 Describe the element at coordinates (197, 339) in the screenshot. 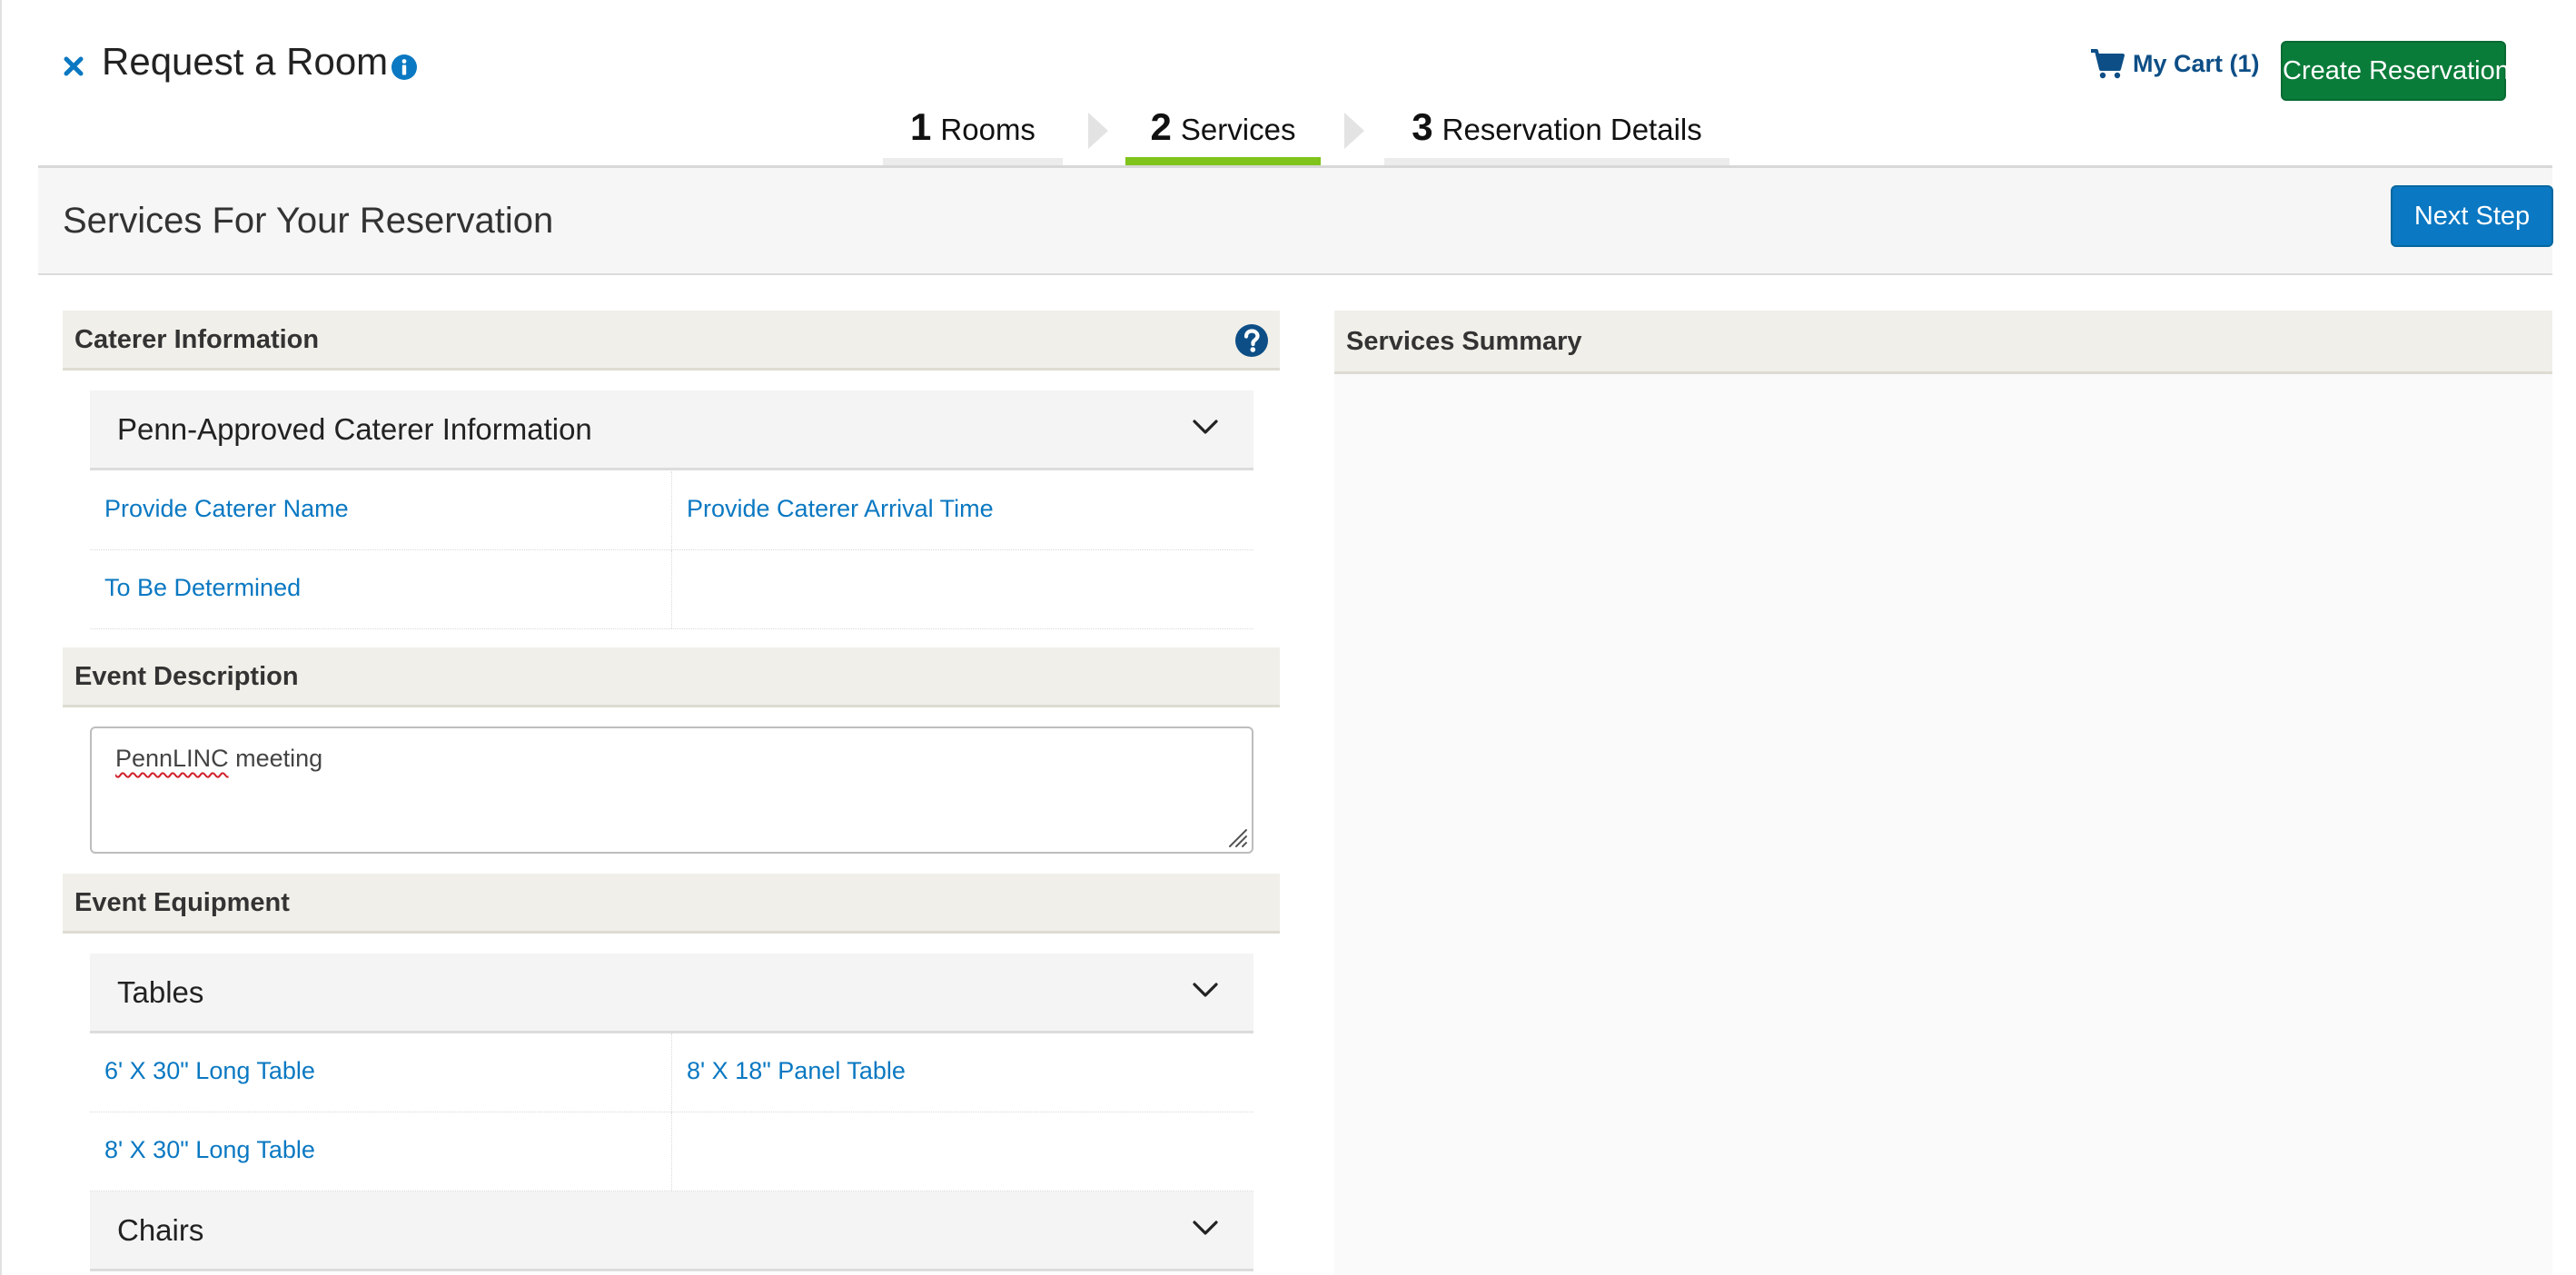

I see `caterer-section-title: Caterer Information` at that location.